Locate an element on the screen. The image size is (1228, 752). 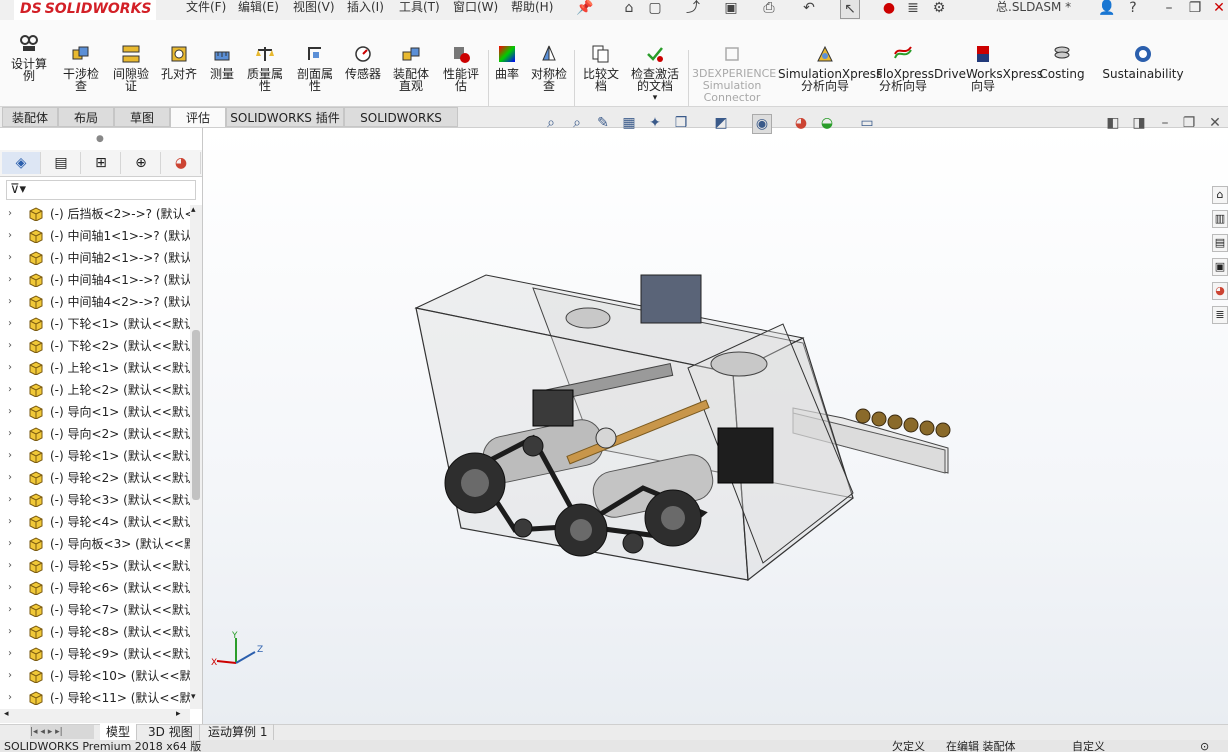
tree-item: › (-) 上轮<2> (默认<<默认 is located at coordinates (95, 390).